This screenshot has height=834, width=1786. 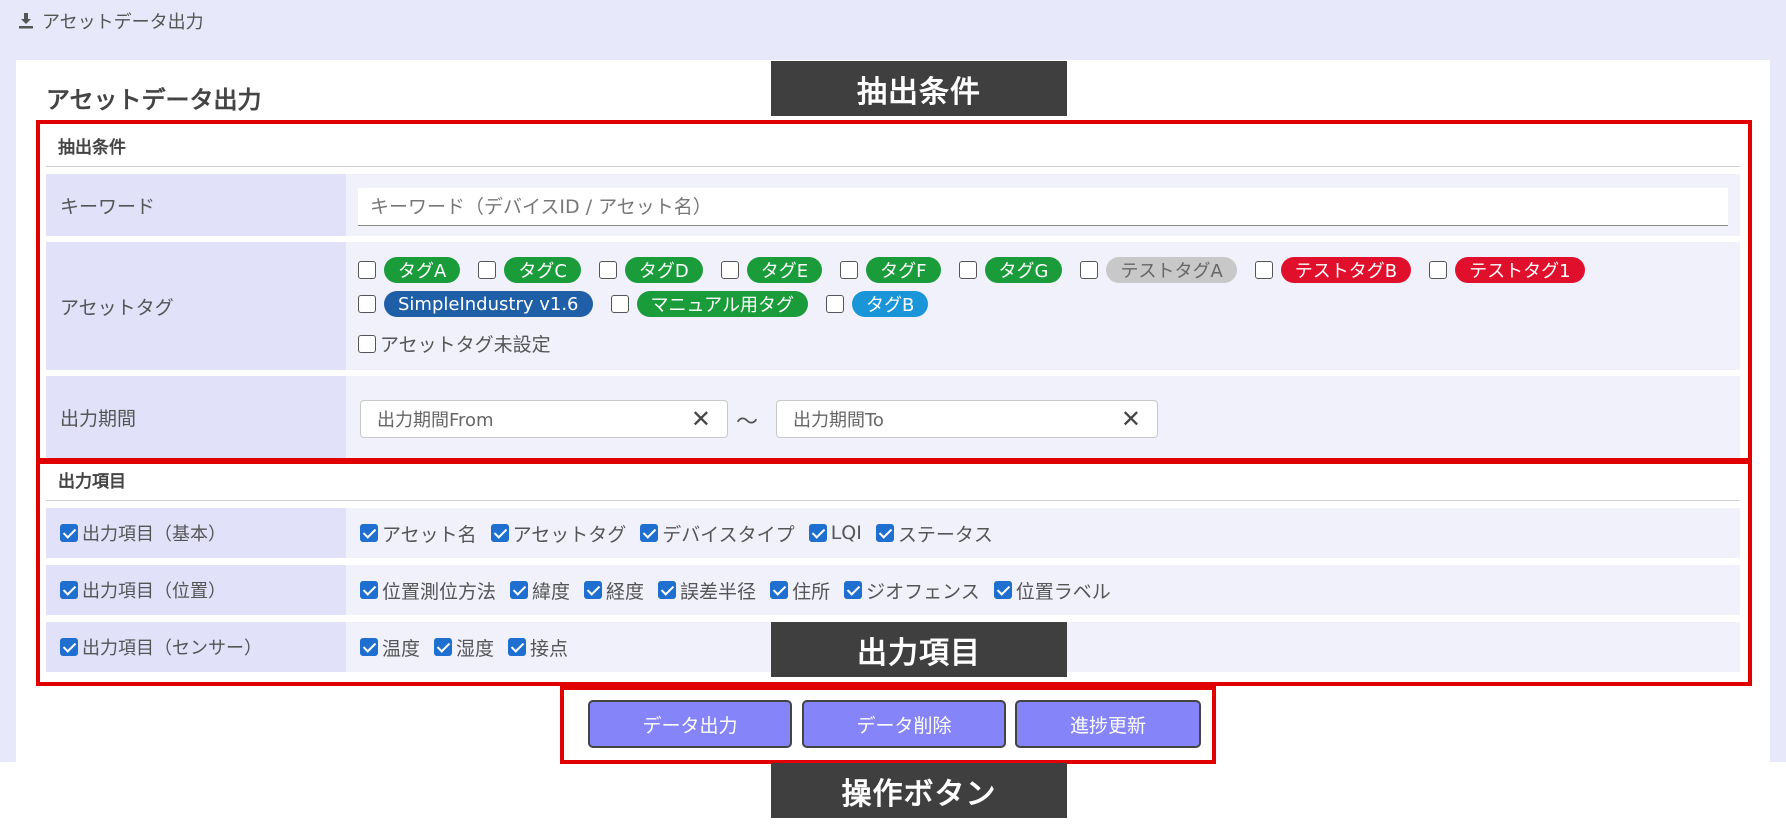 I want to click on breadcrumb: アセットデータ出力, so click(x=111, y=21).